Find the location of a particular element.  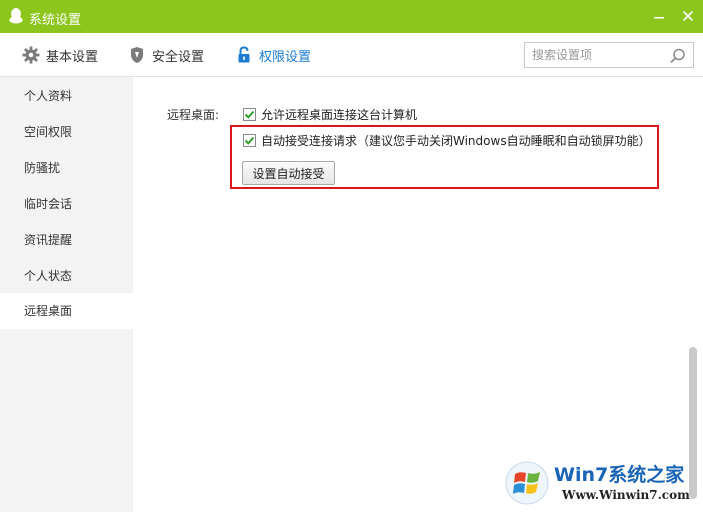

tab-permission-settings: 权限设置 is located at coordinates (273, 55).